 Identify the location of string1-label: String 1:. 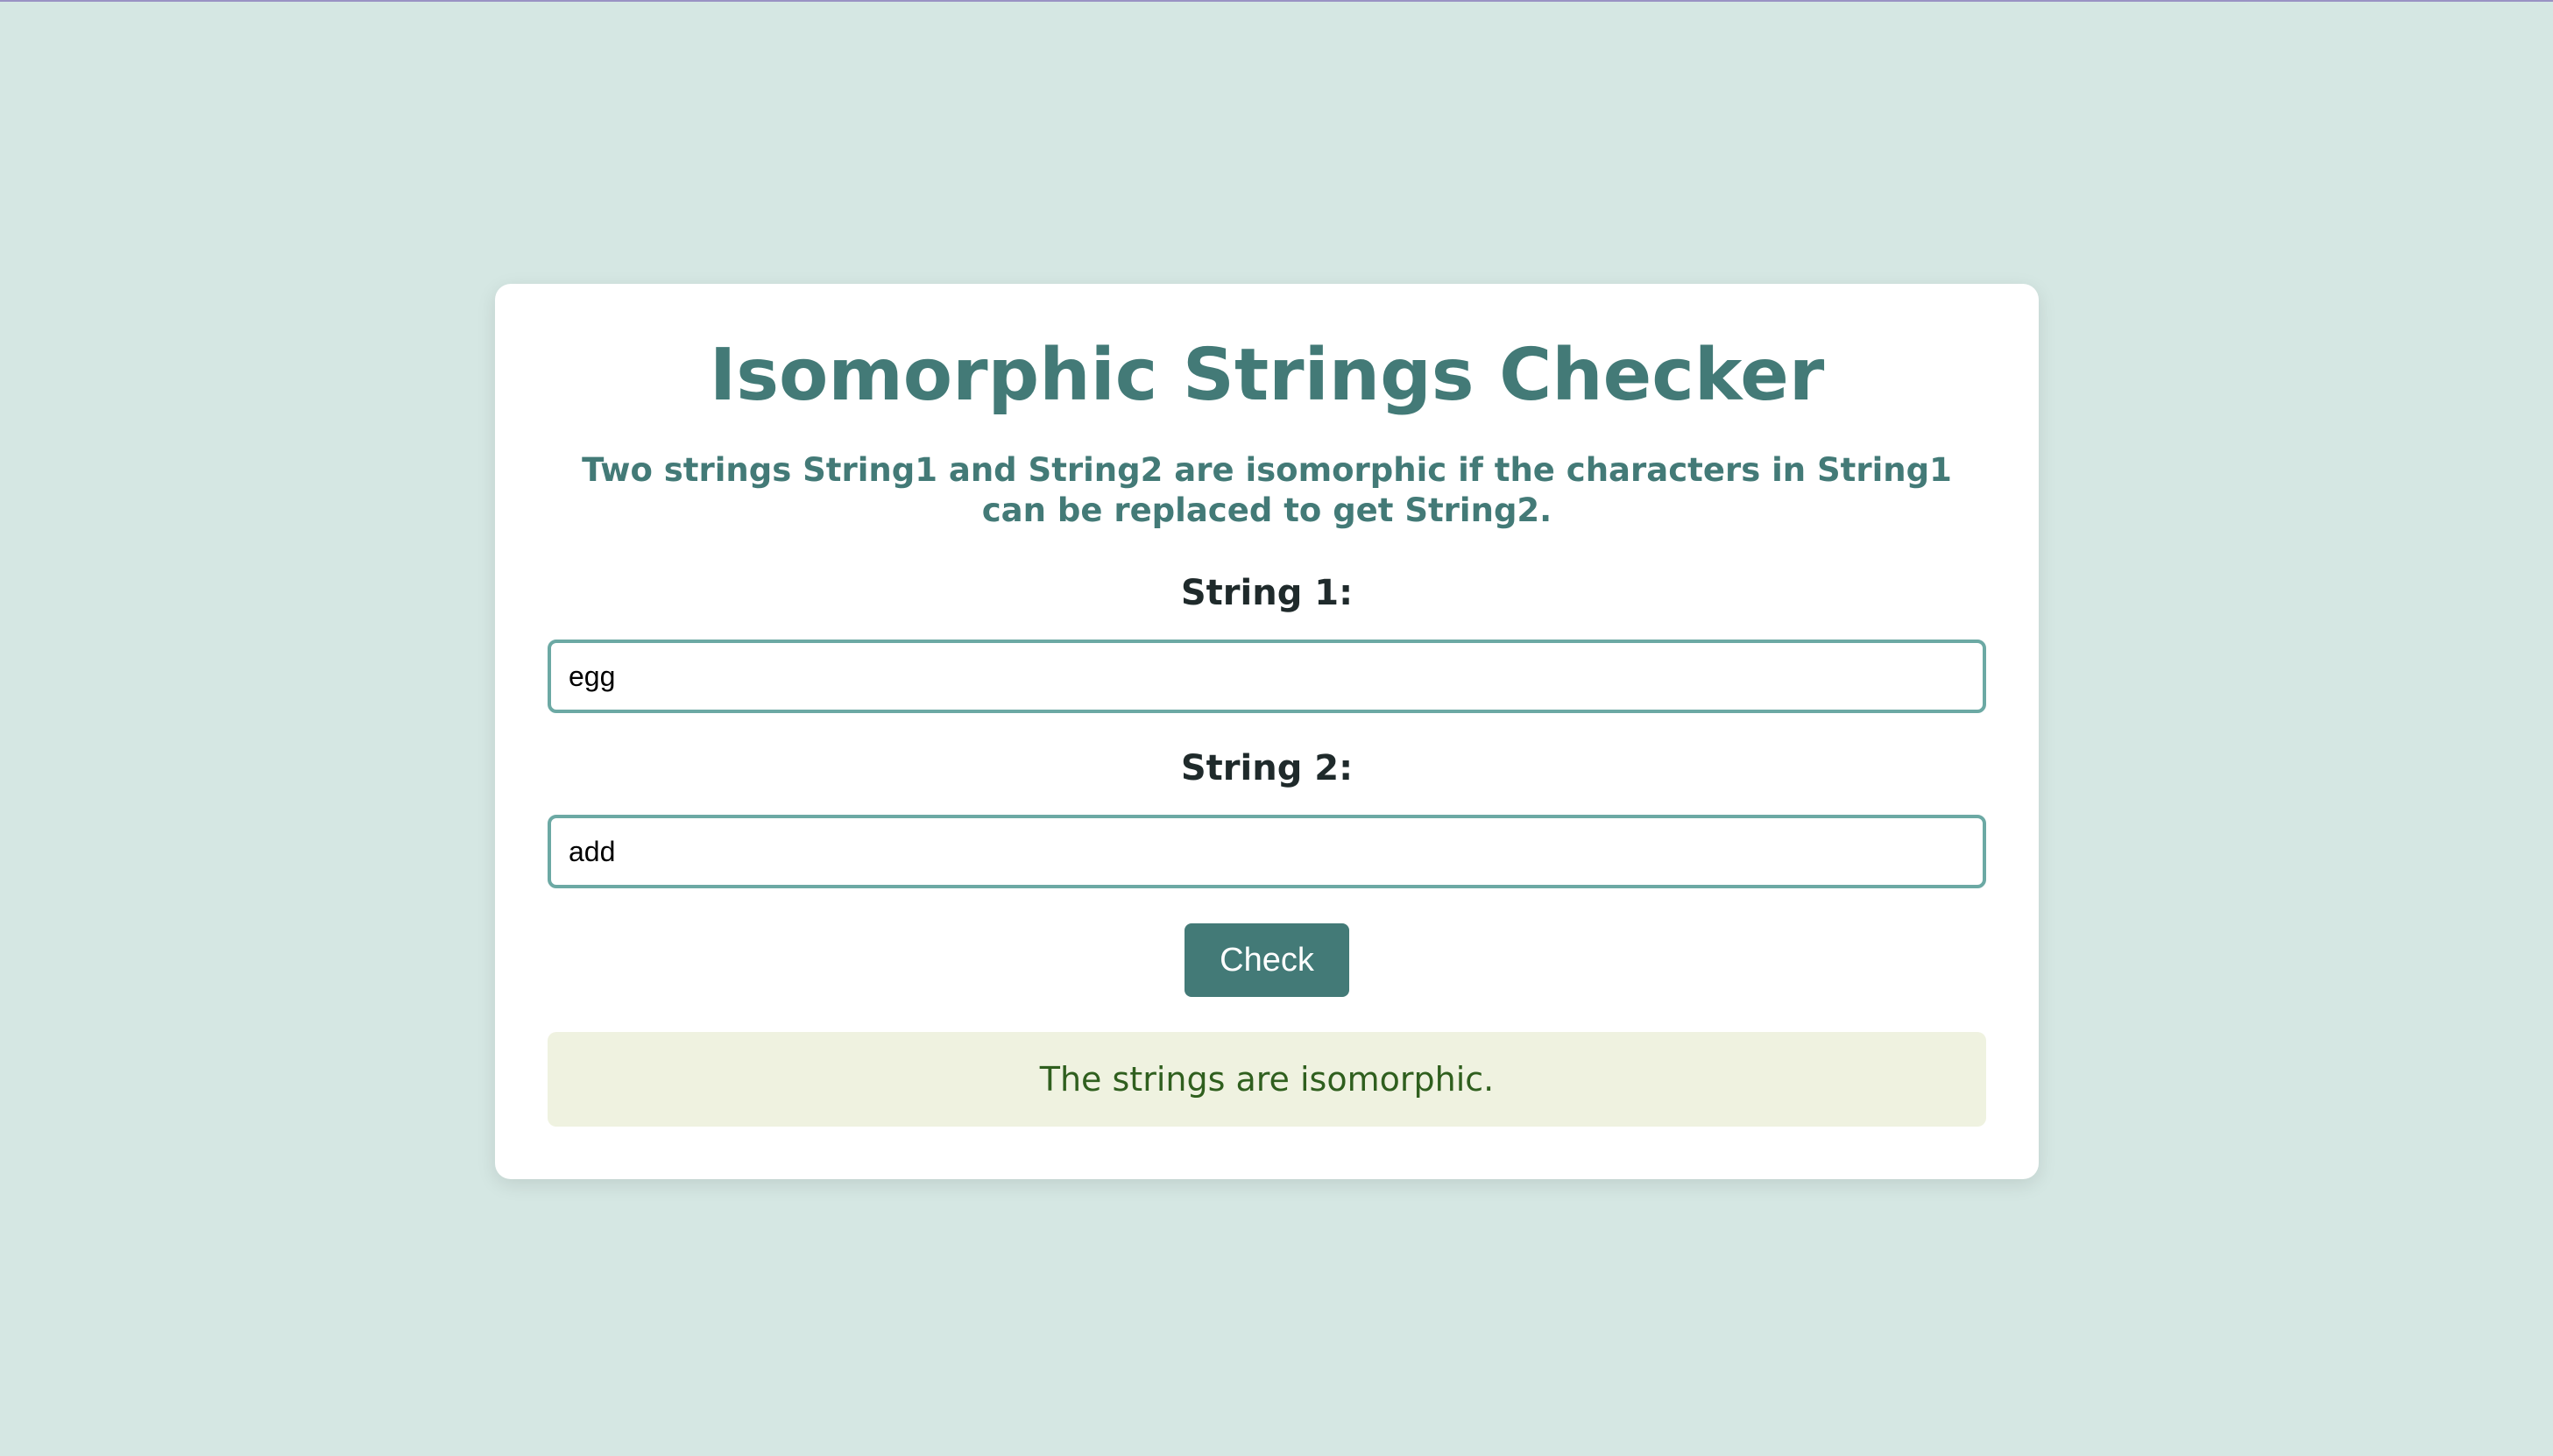
(1267, 593).